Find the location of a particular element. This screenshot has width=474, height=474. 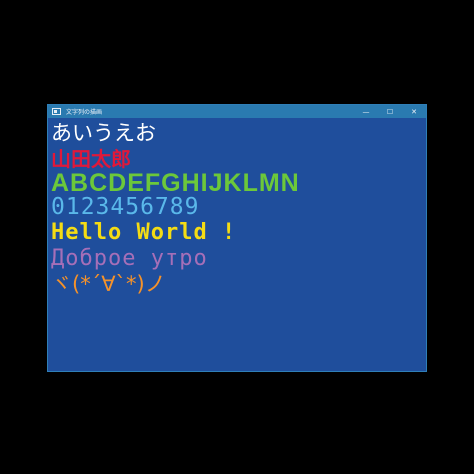

window-controls: — ☐ ✕ is located at coordinates (390, 111).